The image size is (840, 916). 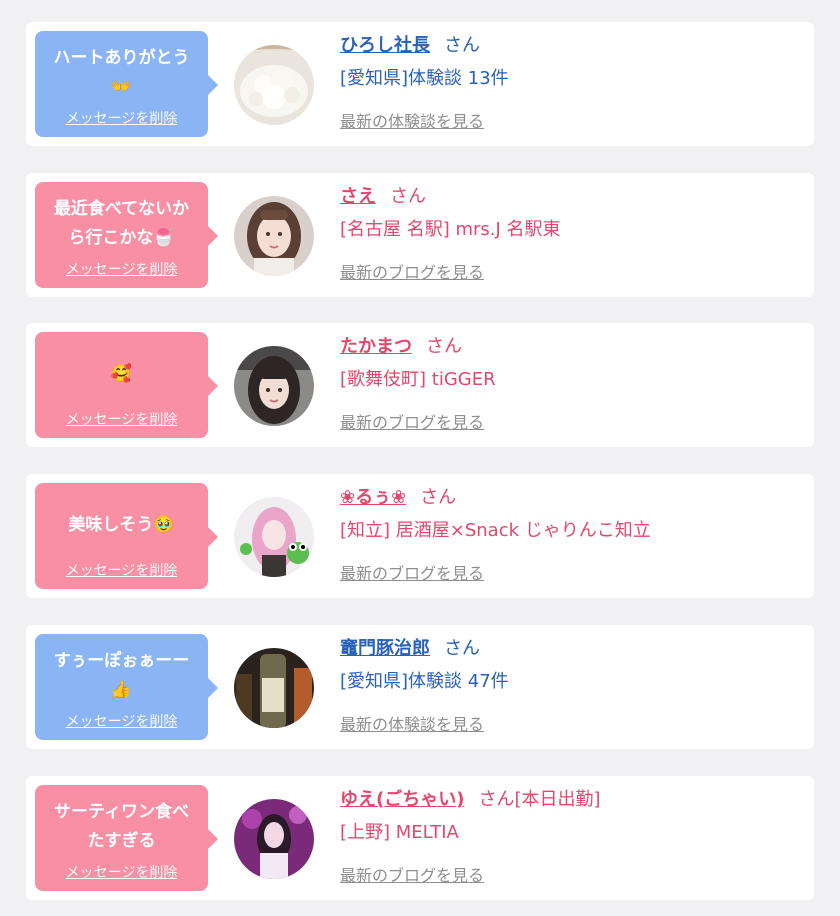 I want to click on rice-bowl-avatar, so click(x=274, y=85).